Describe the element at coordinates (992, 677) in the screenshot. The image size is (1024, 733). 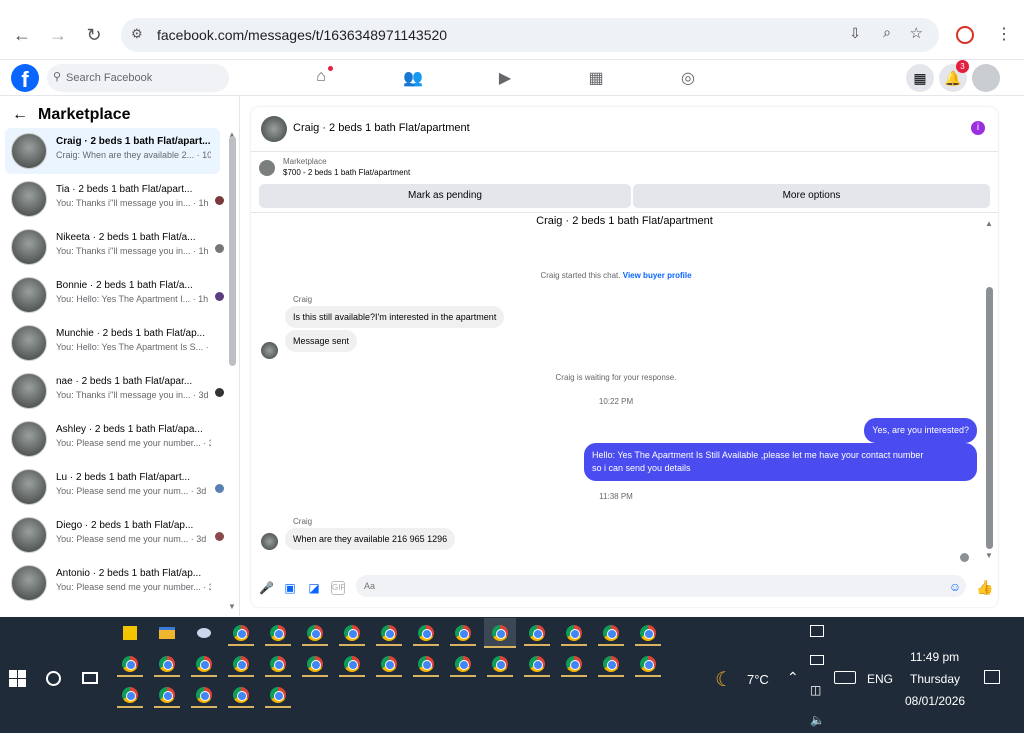
I see `notification-center-icon` at that location.